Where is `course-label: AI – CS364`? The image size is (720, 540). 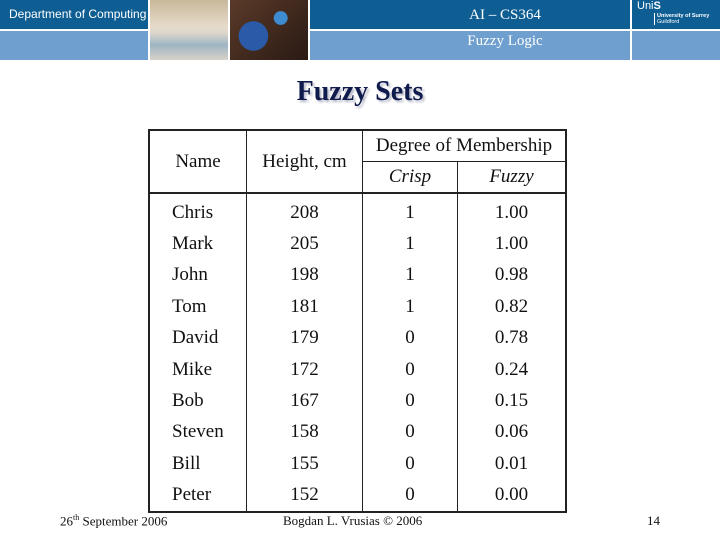 course-label: AI – CS364 is located at coordinates (505, 15).